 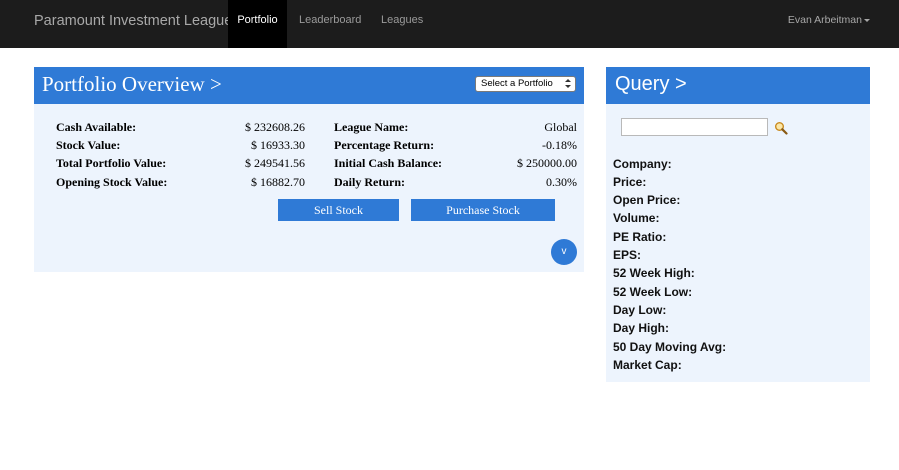 I want to click on portfolio-select: Select a Portfolio, so click(x=525, y=84).